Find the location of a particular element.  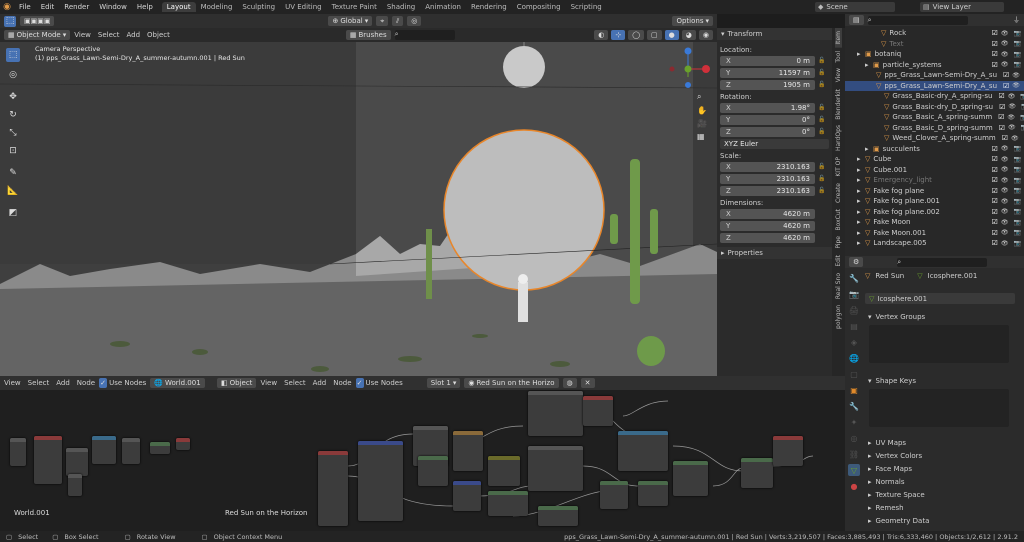

side-tab-polygon: polygon is located at coordinates (838, 317).